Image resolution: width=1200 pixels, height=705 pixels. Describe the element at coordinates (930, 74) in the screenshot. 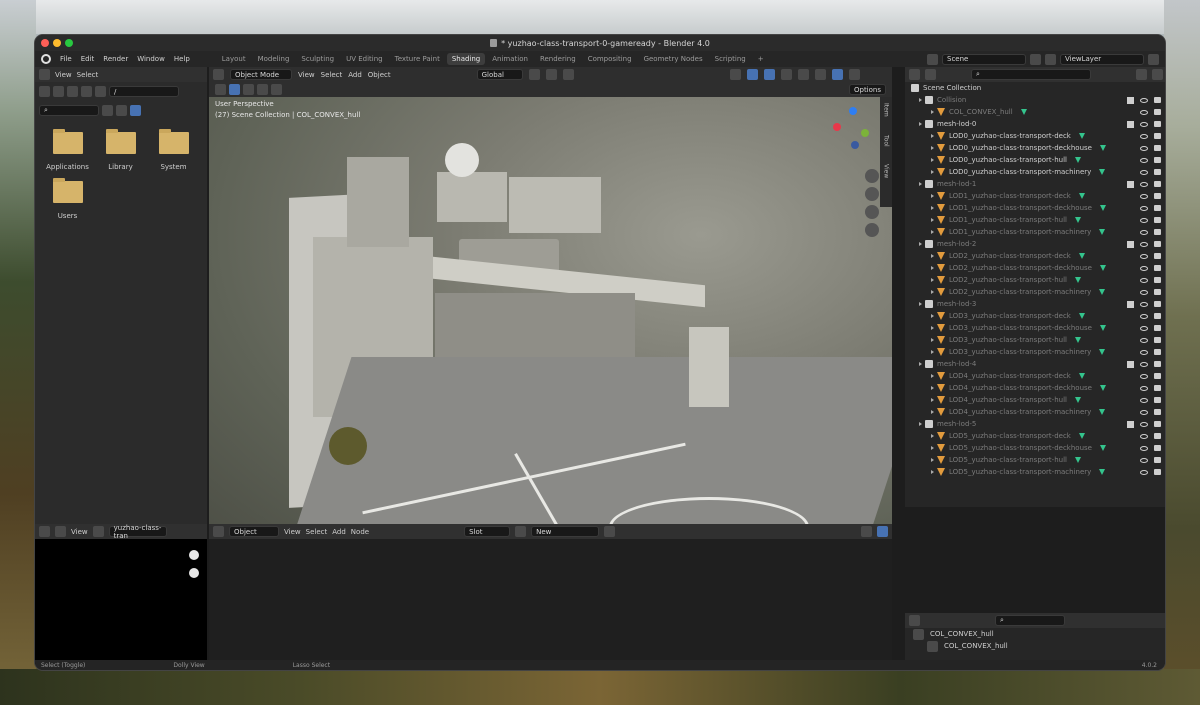

I see `display-mode-icon` at that location.